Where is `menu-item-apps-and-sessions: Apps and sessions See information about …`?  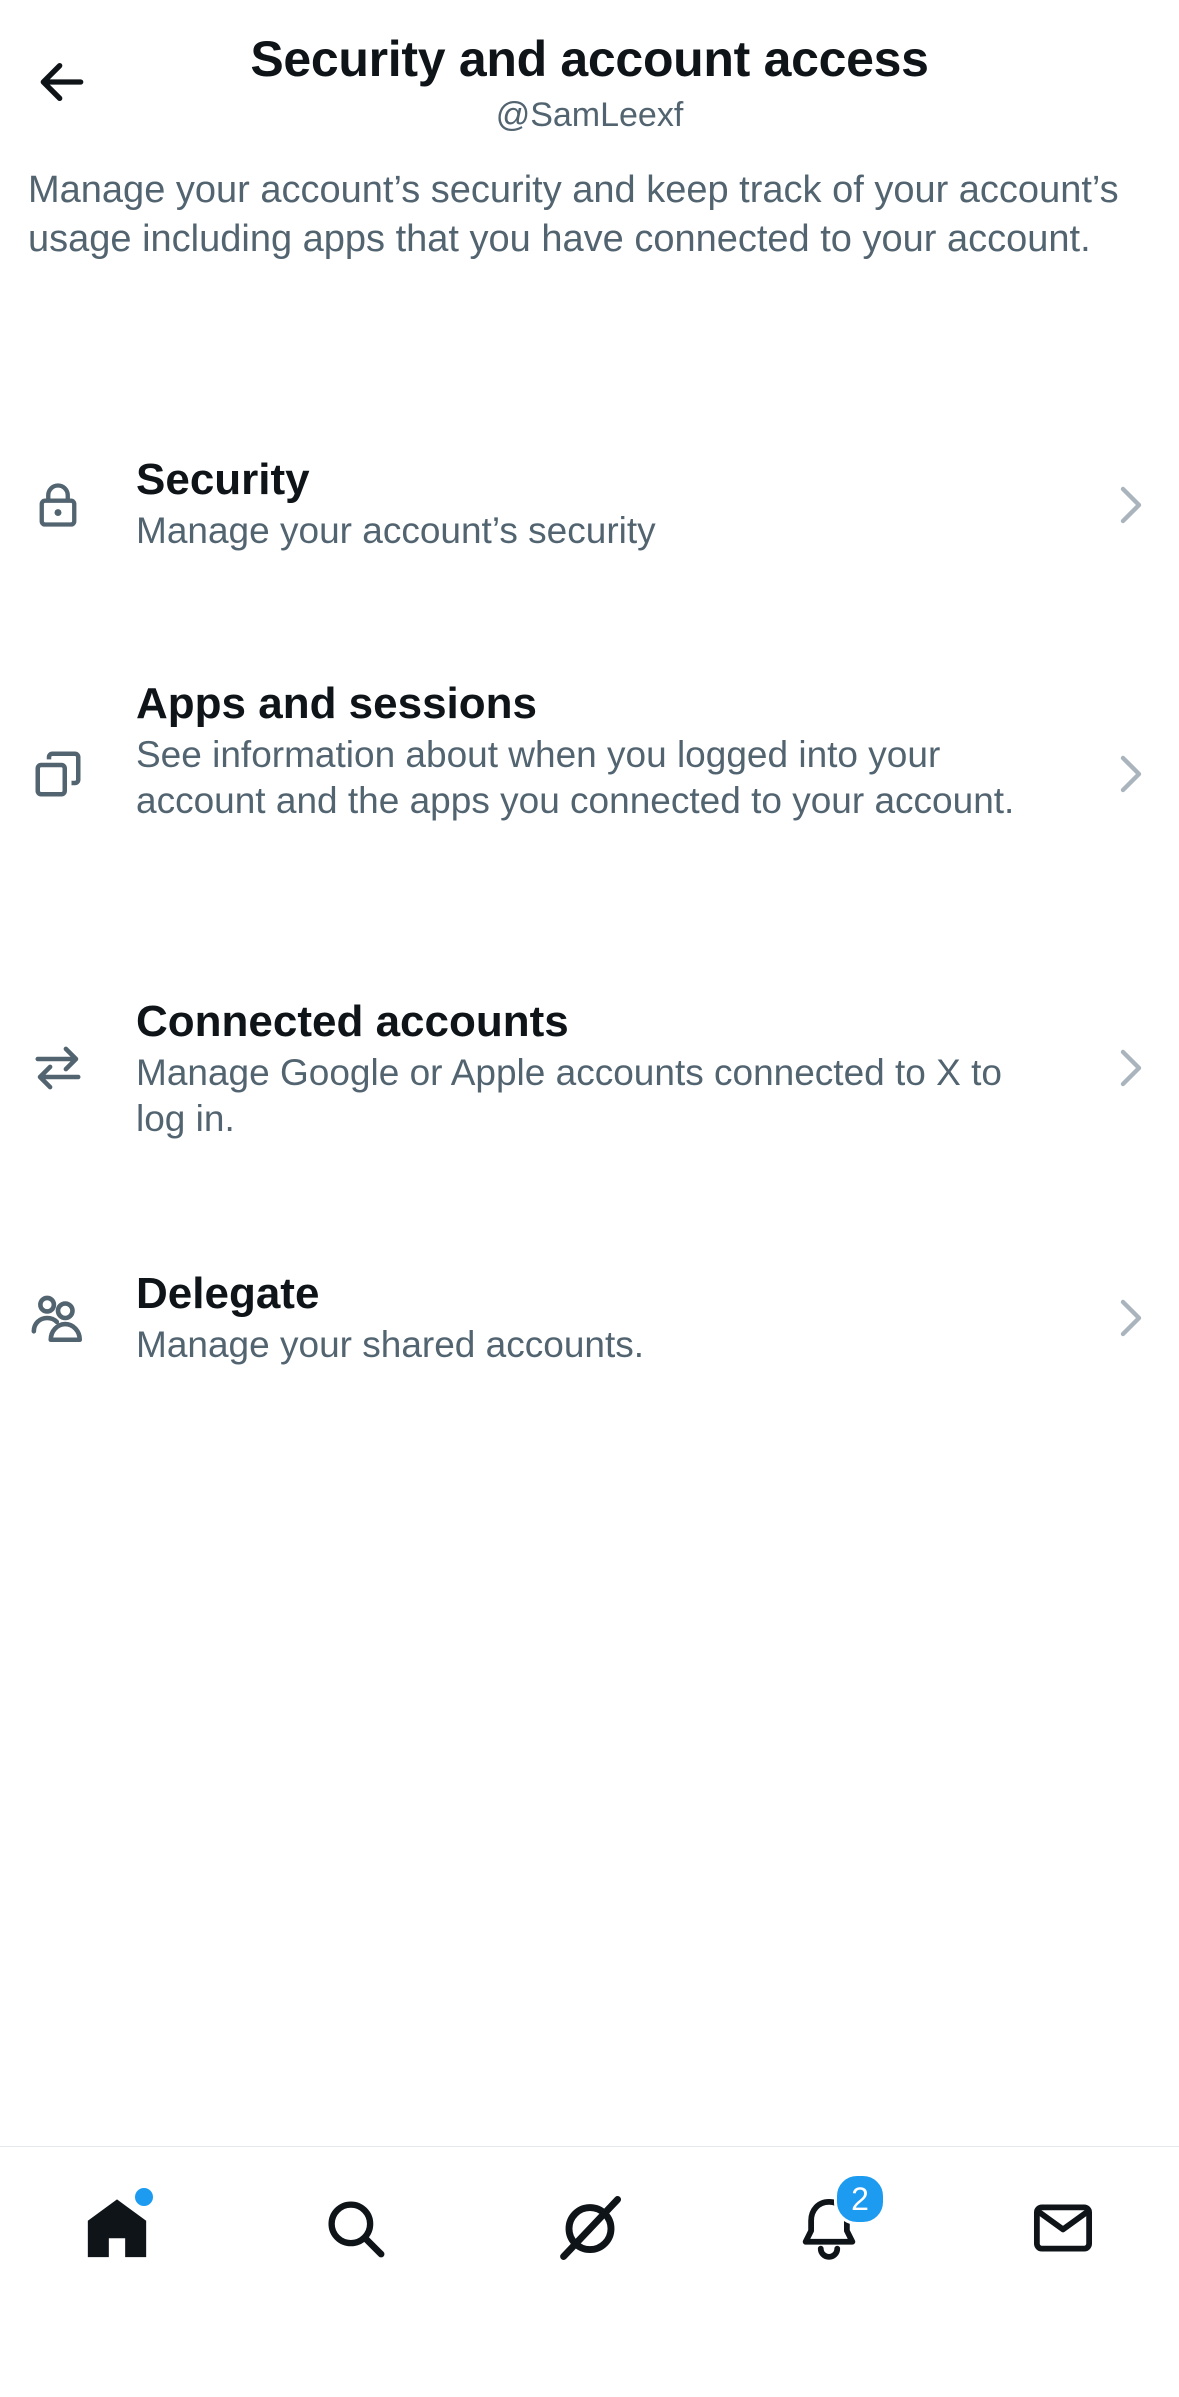 menu-item-apps-and-sessions: Apps and sessions See information about … is located at coordinates (589, 774).